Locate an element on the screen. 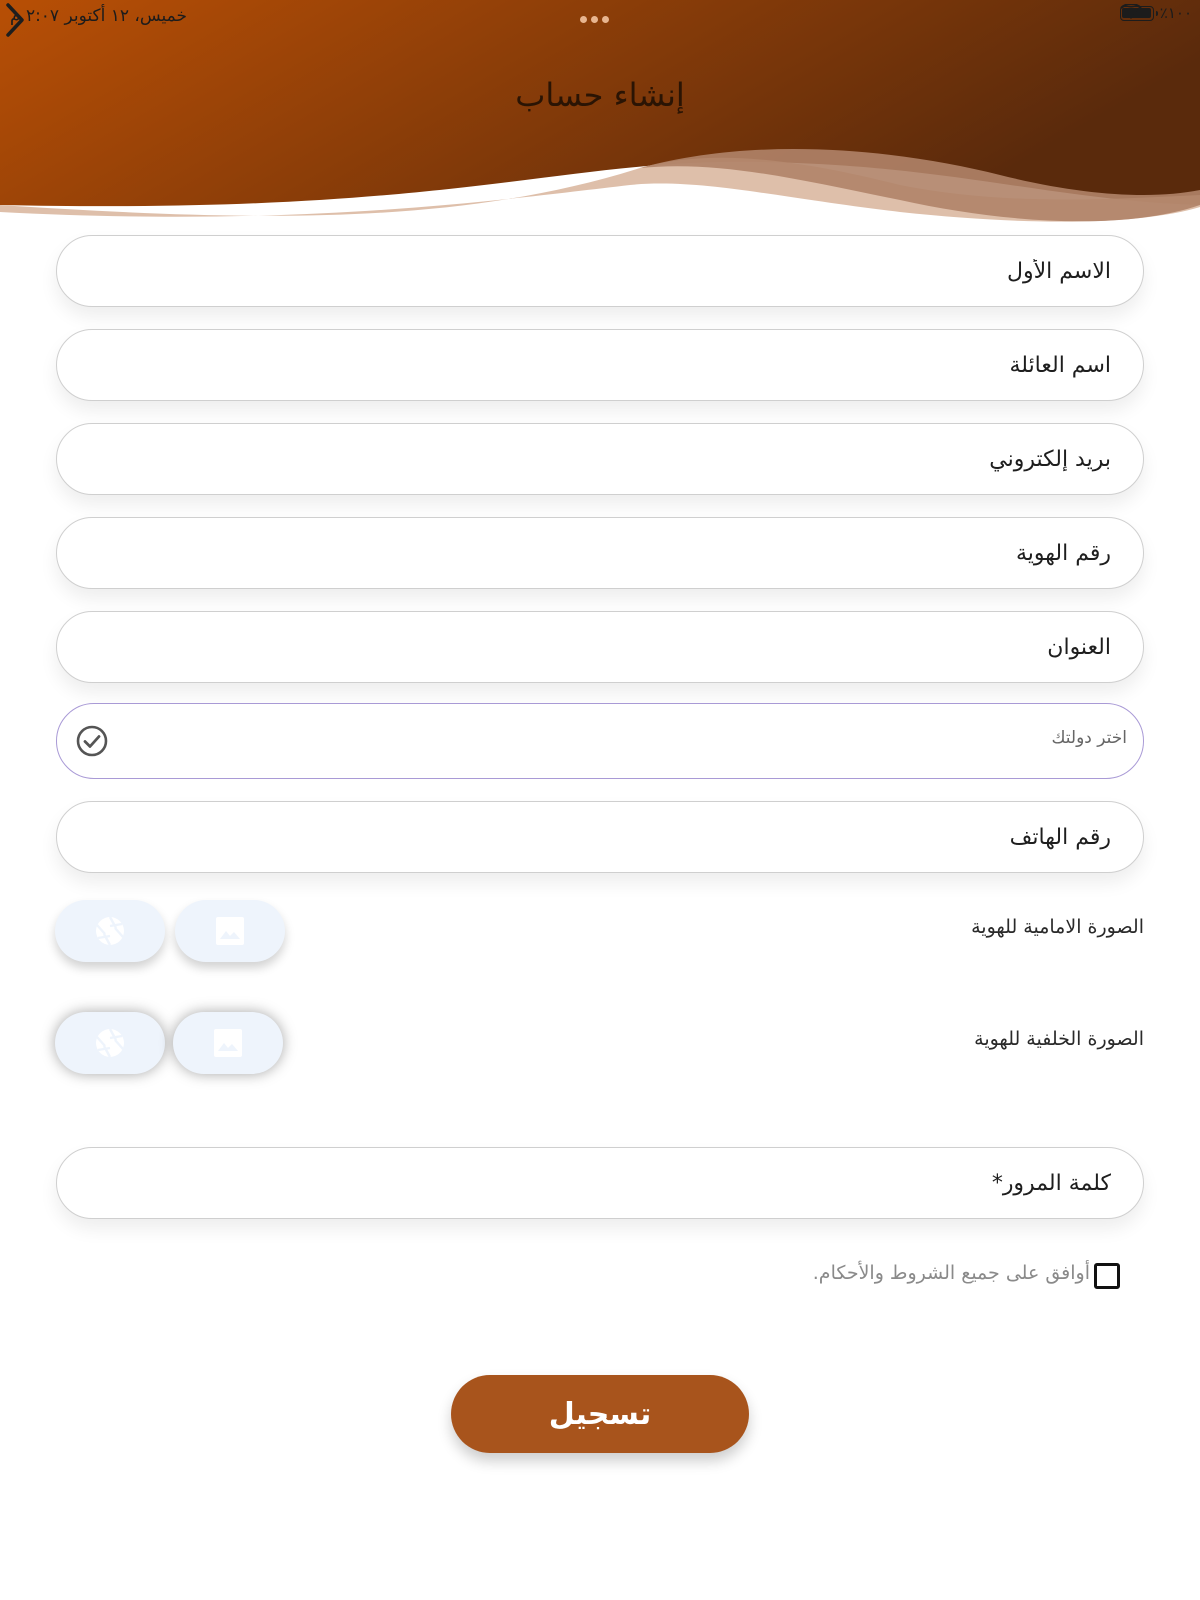  id-number-input is located at coordinates (600, 553).